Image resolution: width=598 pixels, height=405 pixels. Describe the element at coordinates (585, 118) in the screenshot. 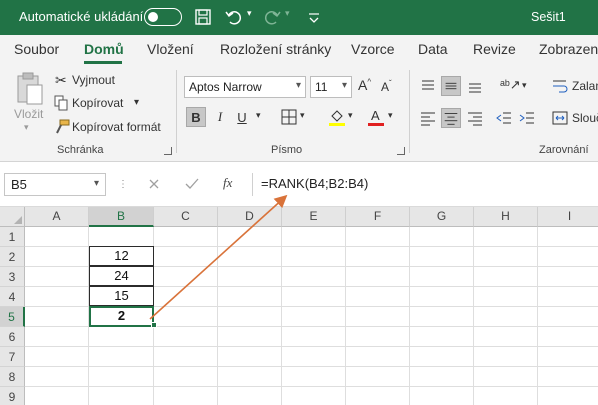

I see `merge-center-label: Slouč` at that location.